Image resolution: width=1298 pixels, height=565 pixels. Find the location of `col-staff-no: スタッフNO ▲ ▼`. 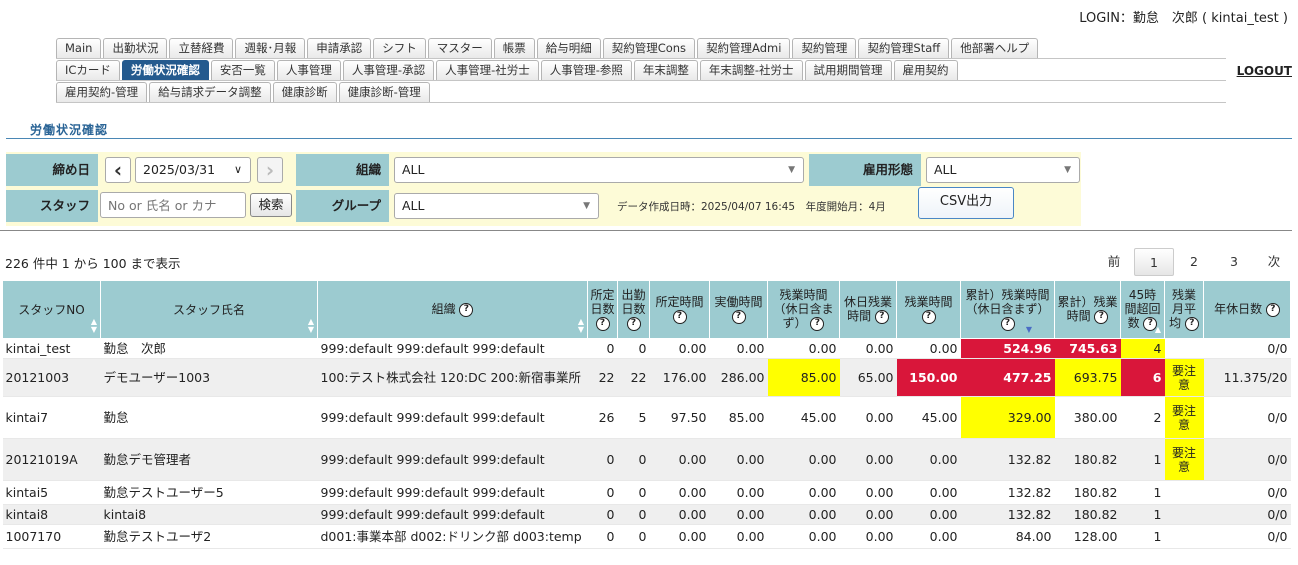

col-staff-no: スタッフNO ▲ ▼ is located at coordinates (51, 309).